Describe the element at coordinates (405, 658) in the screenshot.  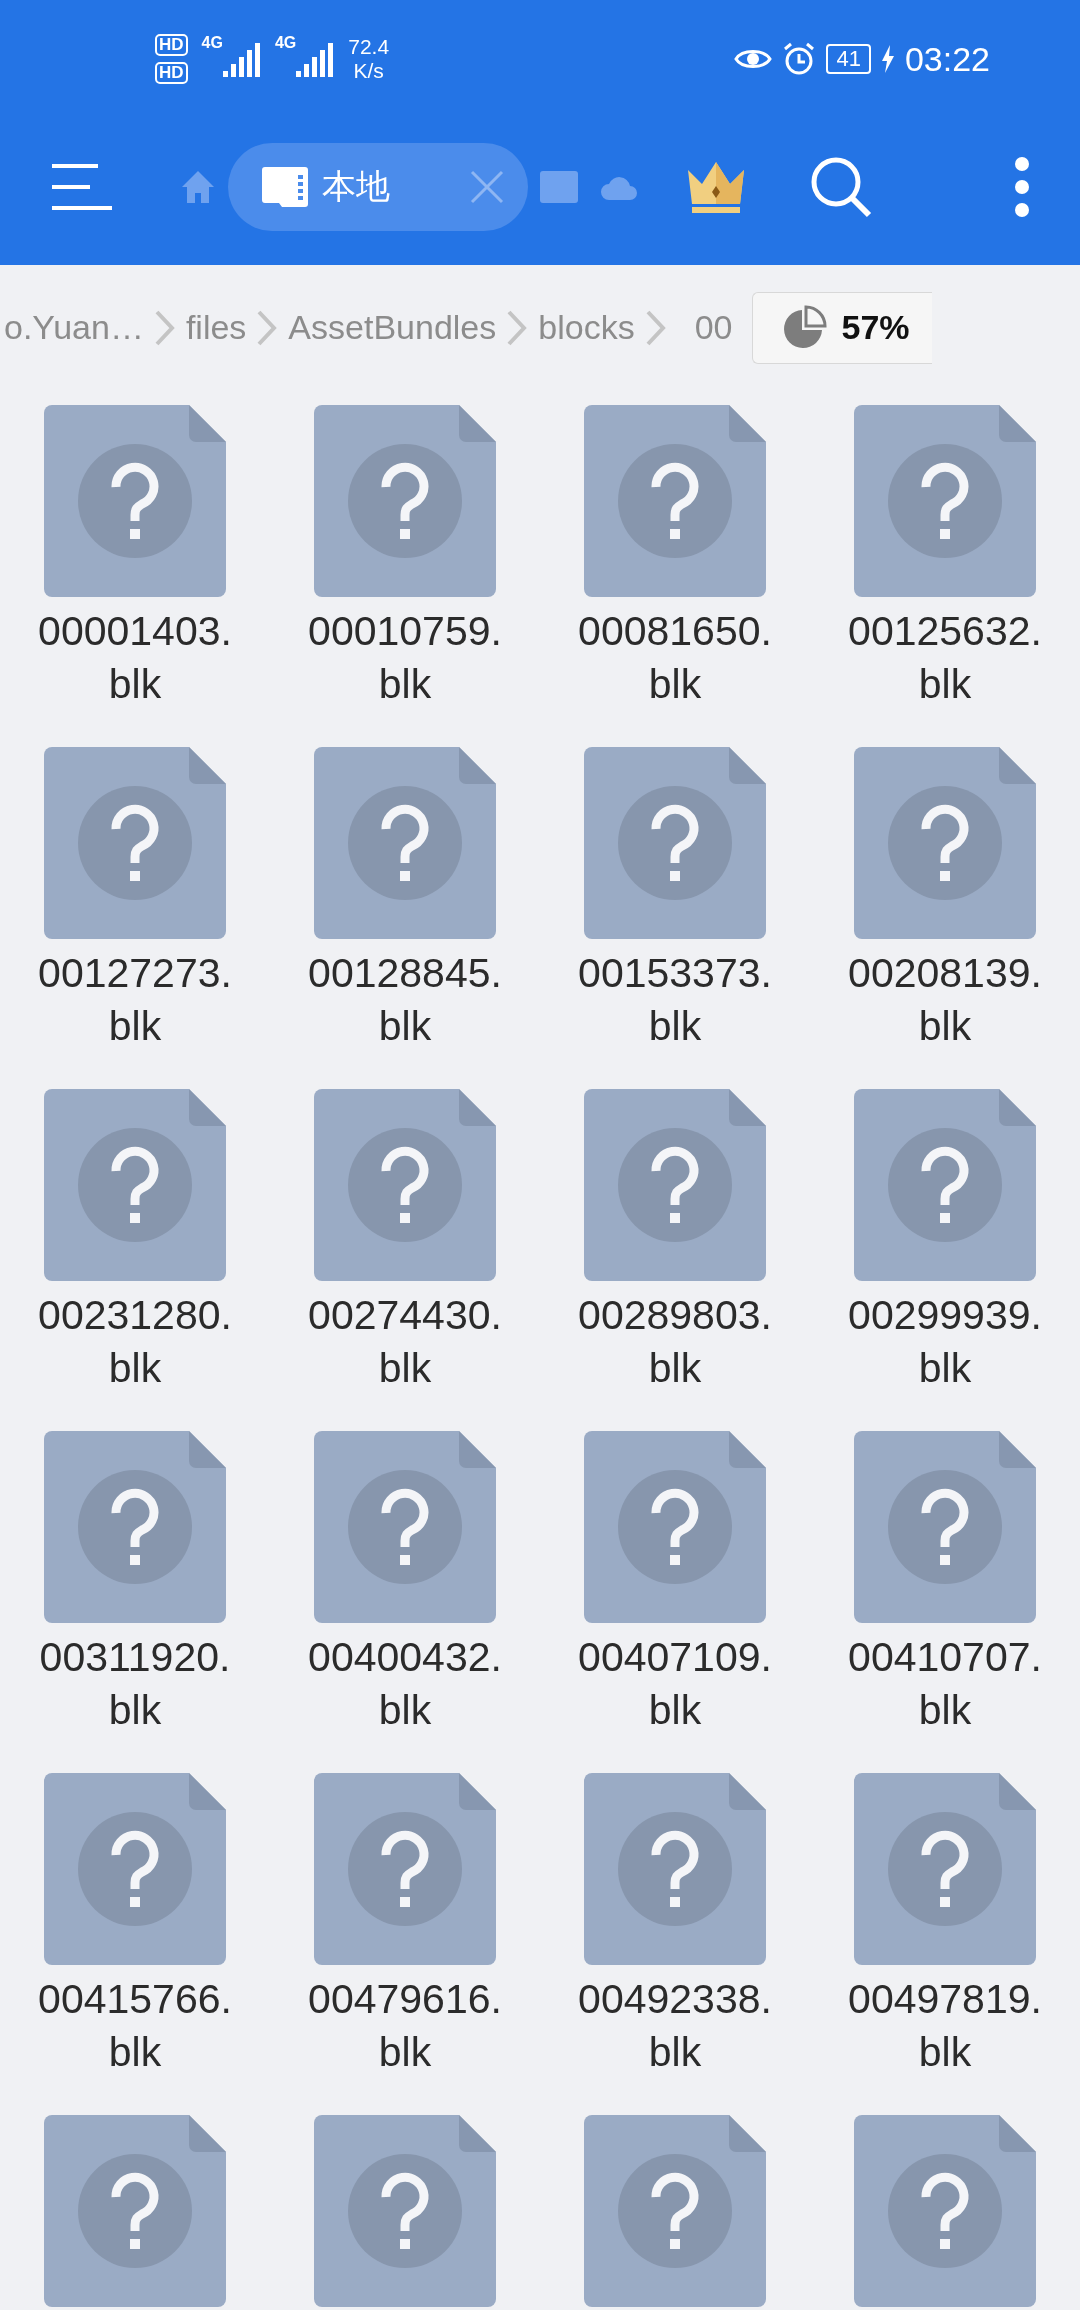
I see `file-name: 00010759. blk` at that location.